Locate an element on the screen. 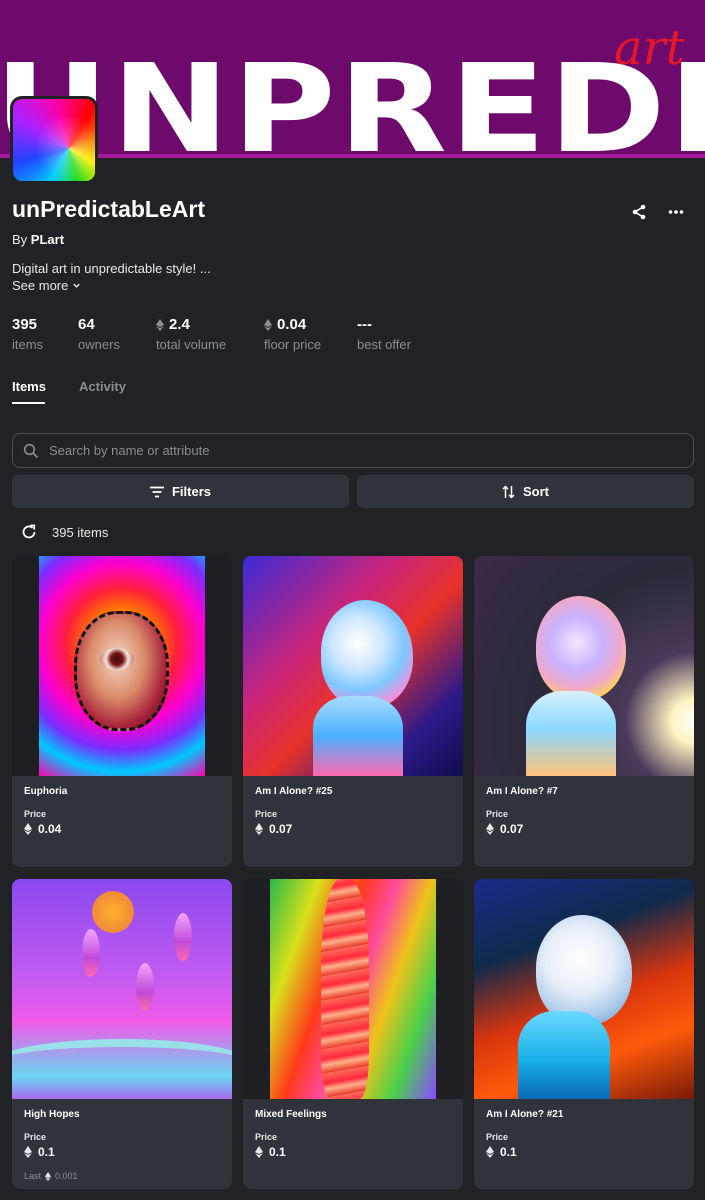  filter-icon is located at coordinates (156, 491).